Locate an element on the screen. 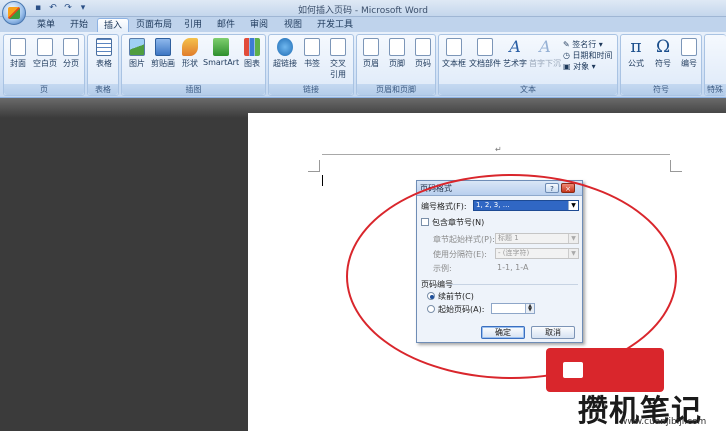  shapes-button: 形状 is located at coordinates (190, 53).